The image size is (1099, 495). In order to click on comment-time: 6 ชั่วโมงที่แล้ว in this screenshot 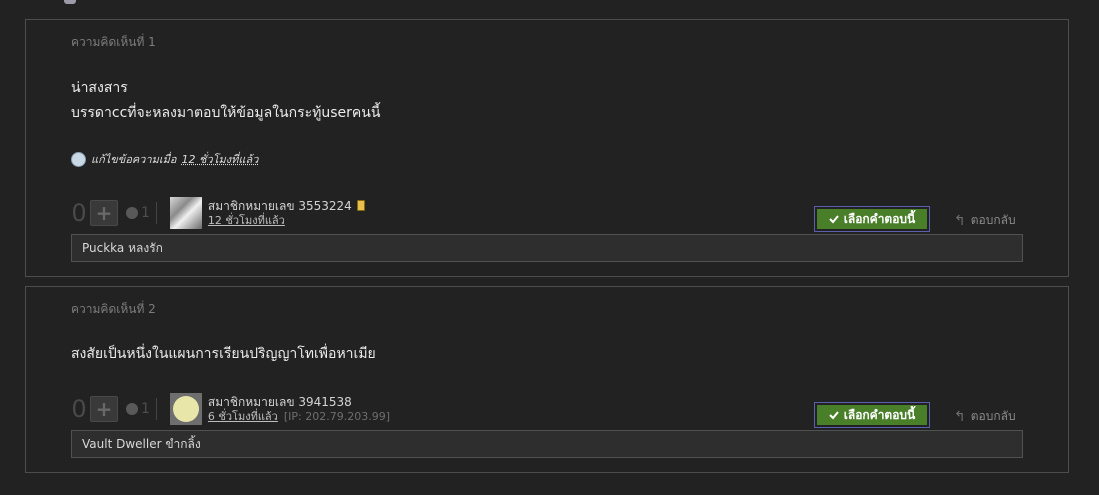, I will do `click(243, 416)`.